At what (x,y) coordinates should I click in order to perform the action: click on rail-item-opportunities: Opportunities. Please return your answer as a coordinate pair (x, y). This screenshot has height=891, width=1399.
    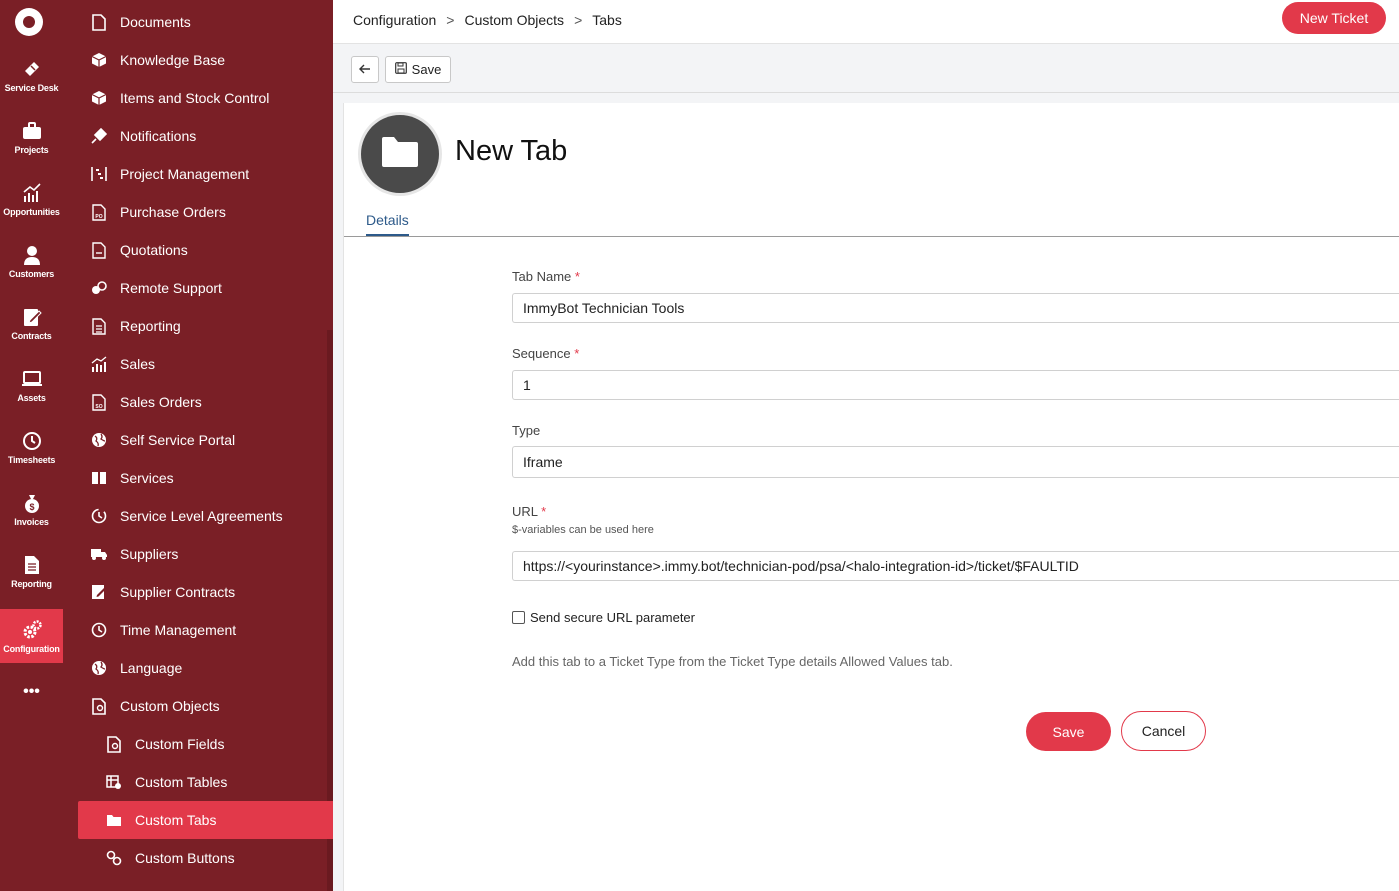
    Looking at the image, I should click on (31, 199).